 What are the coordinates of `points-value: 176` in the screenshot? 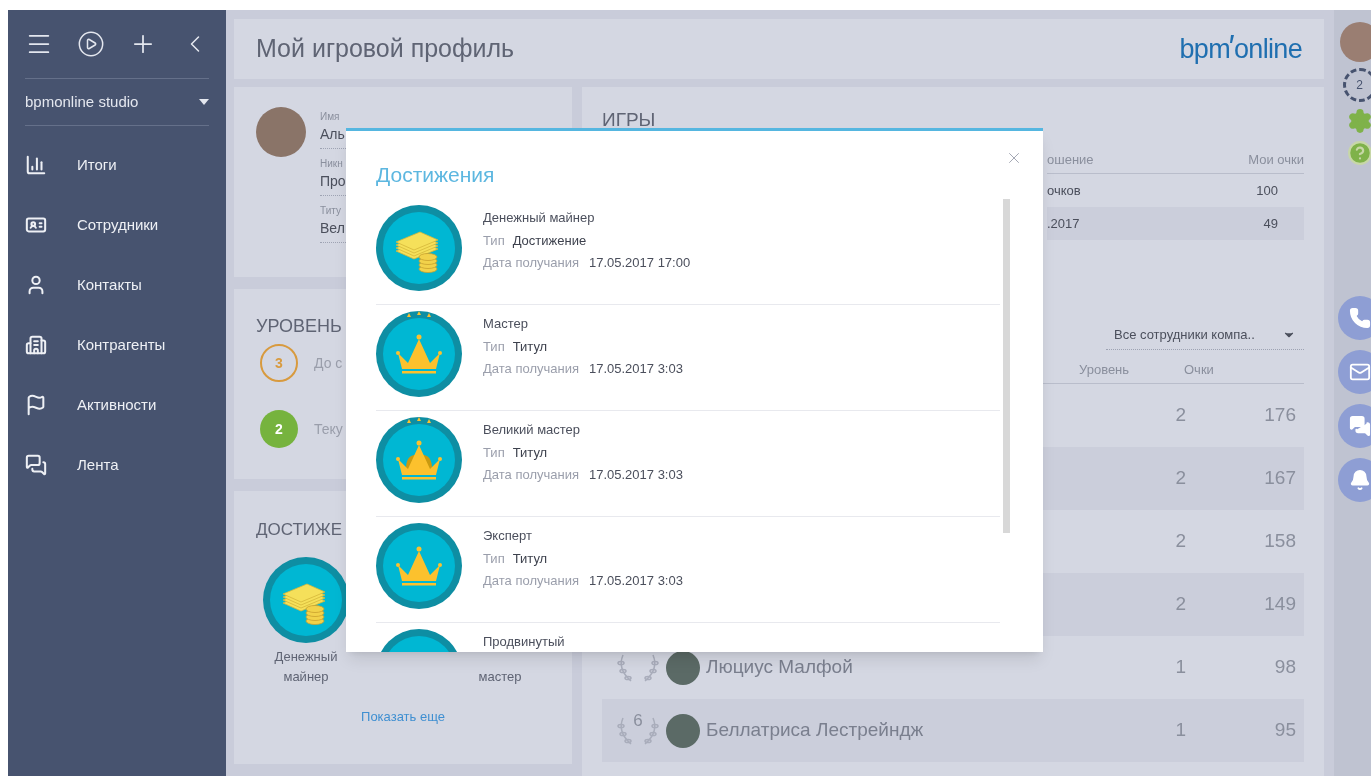 It's located at (1279, 415).